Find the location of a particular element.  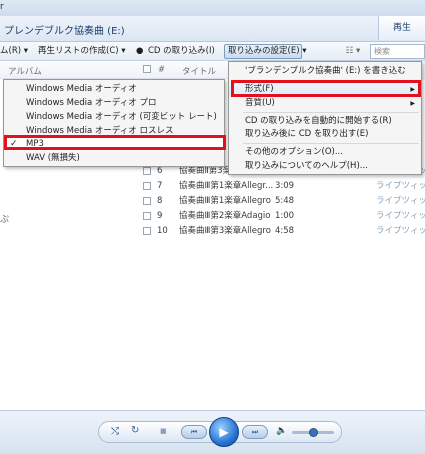

menu-item-eject-after: 取り込み後に CD を取り出す(E) is located at coordinates (325, 134).